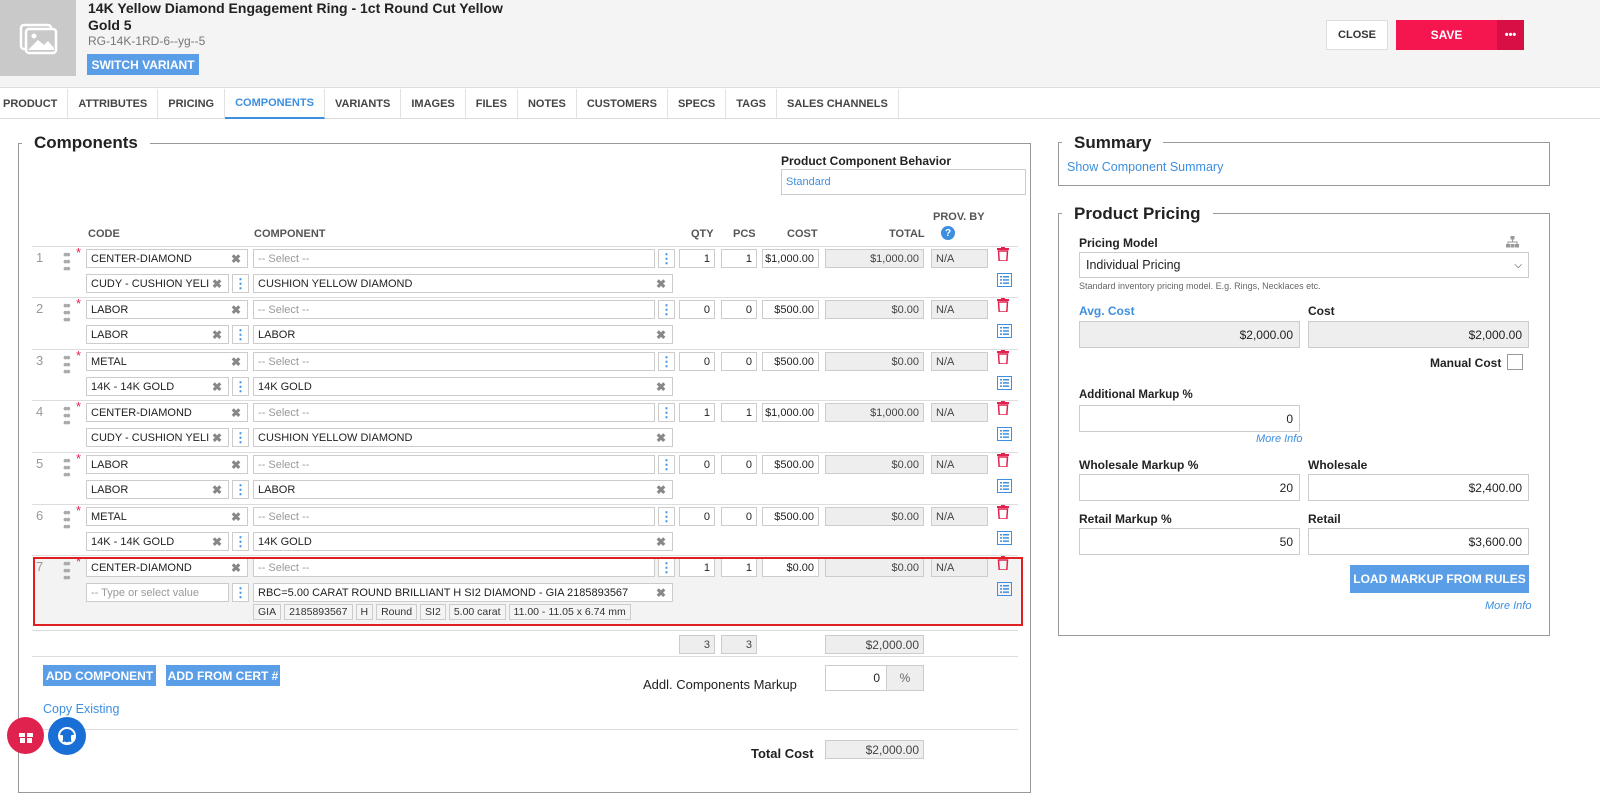 This screenshot has height=793, width=1600. I want to click on pcs-input: 1, so click(739, 258).